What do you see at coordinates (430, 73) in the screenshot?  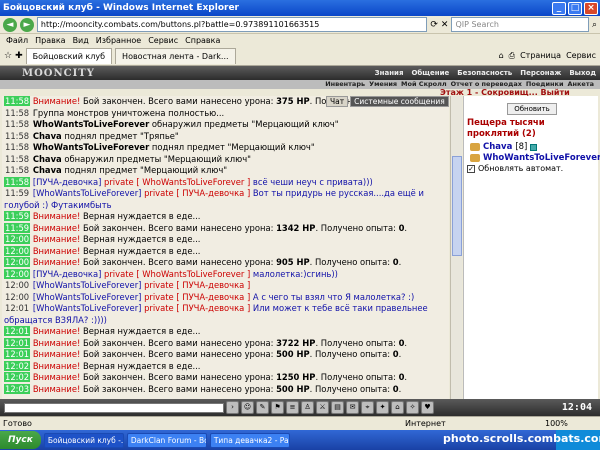 I see `nav-communication: Общение` at bounding box center [430, 73].